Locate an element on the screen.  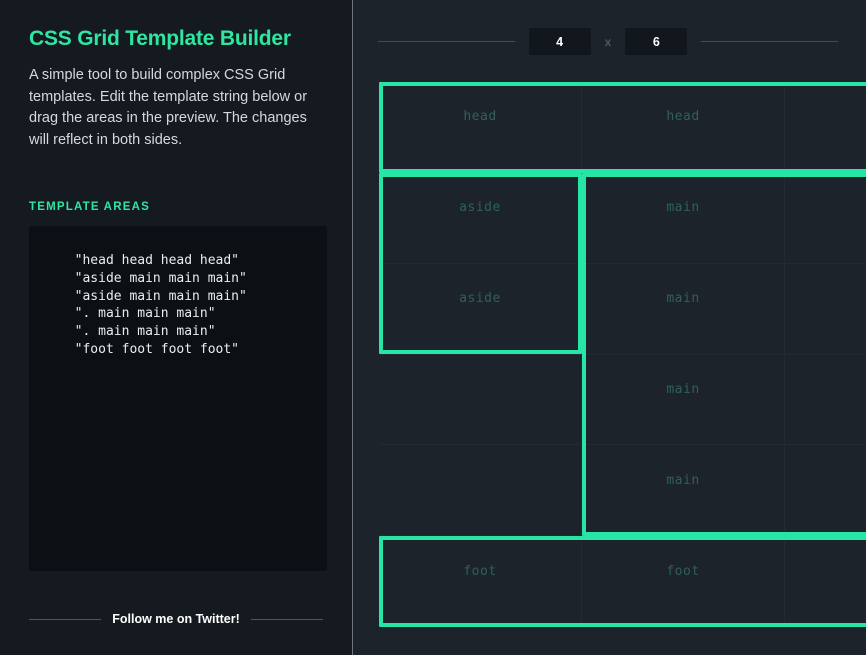
twitter-link: Follow me on Twitter! is located at coordinates (176, 619).